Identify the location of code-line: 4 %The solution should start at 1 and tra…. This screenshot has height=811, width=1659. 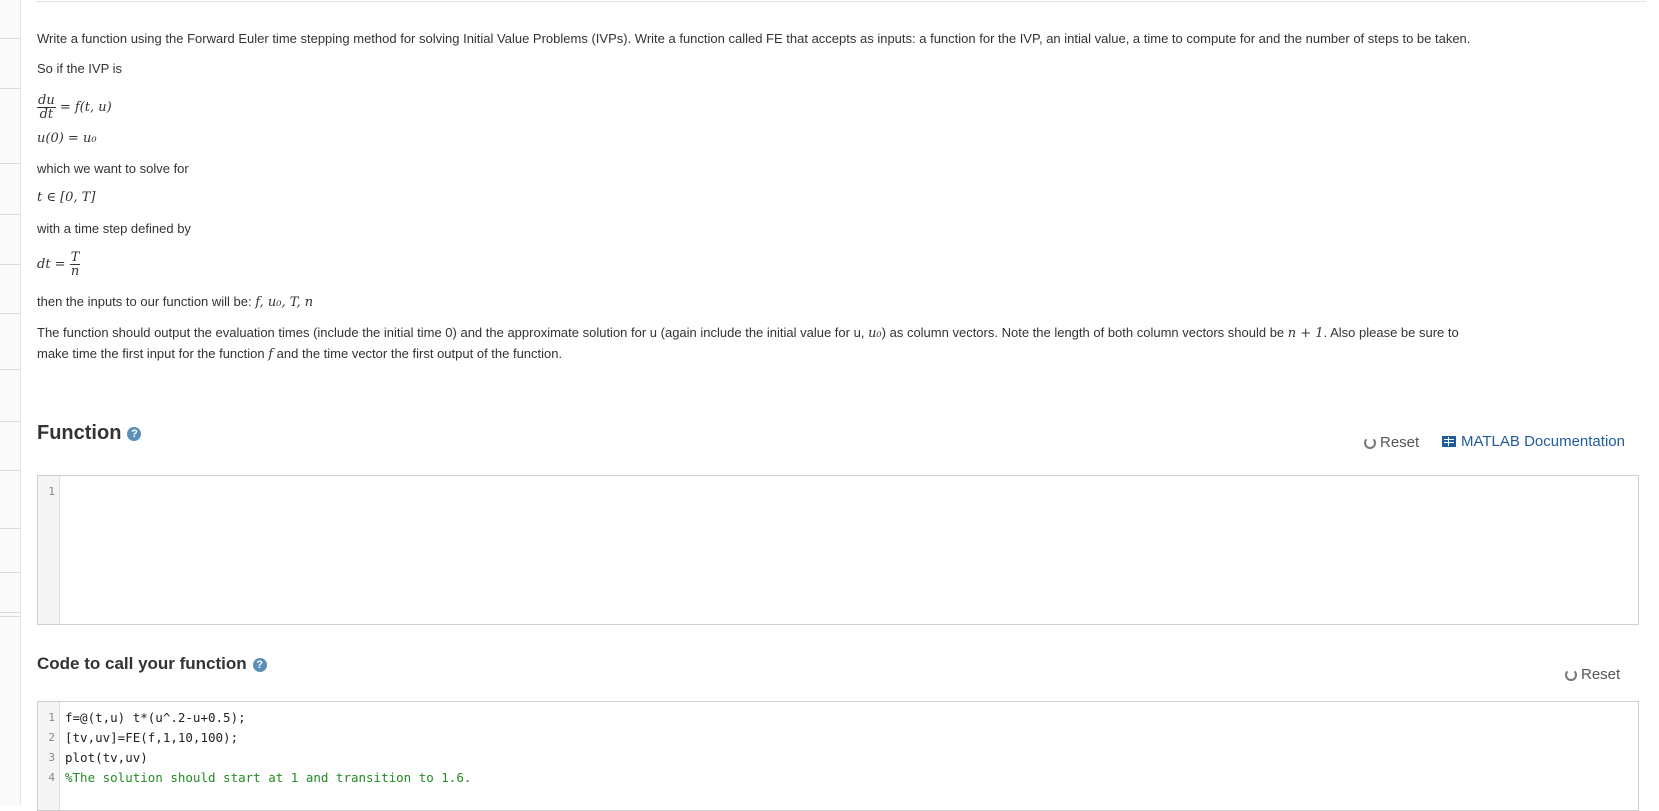
(838, 778).